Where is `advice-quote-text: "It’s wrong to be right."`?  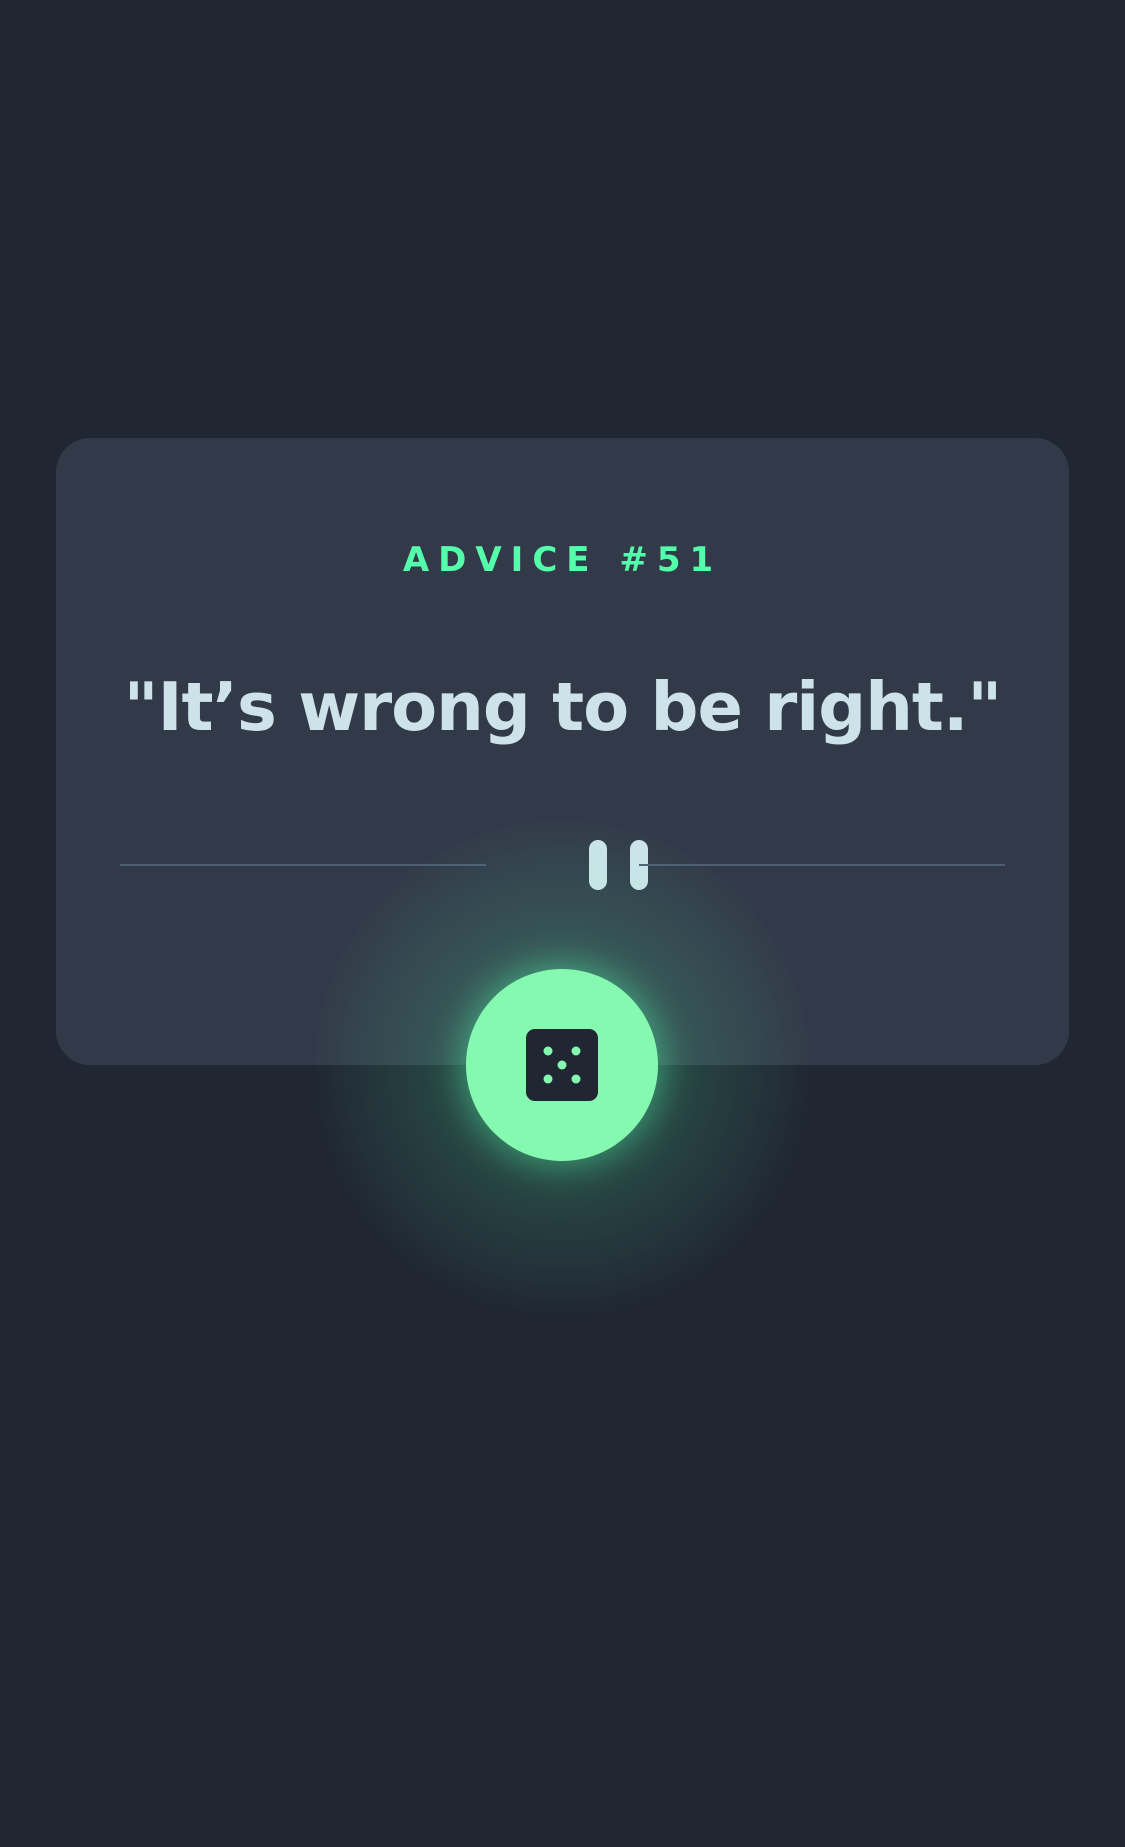
advice-quote-text: "It’s wrong to be right." is located at coordinates (563, 707).